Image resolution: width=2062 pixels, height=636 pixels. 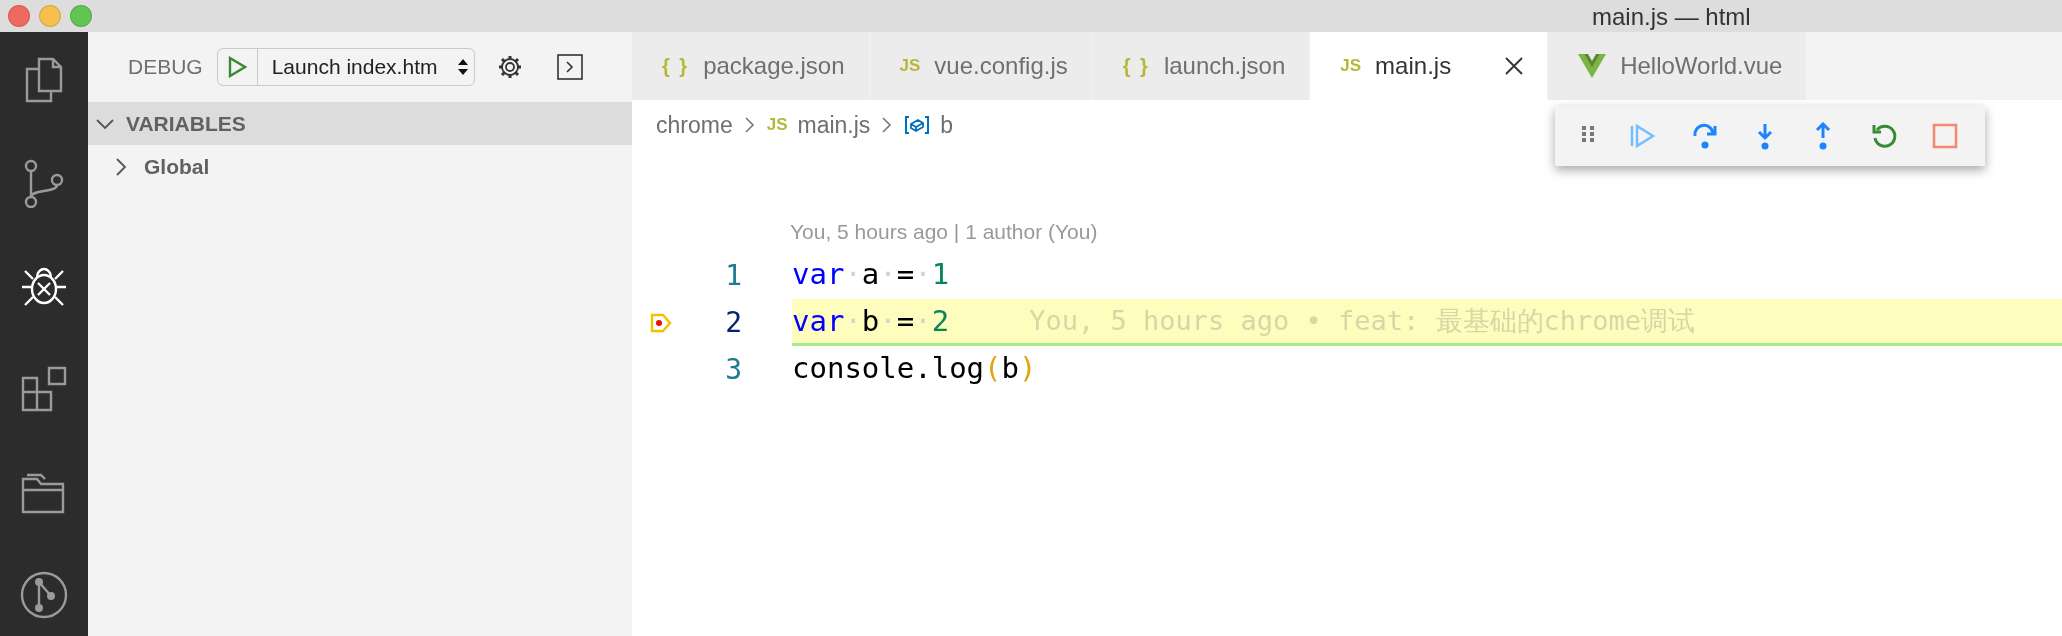 I want to click on stop-button, so click(x=1944, y=136).